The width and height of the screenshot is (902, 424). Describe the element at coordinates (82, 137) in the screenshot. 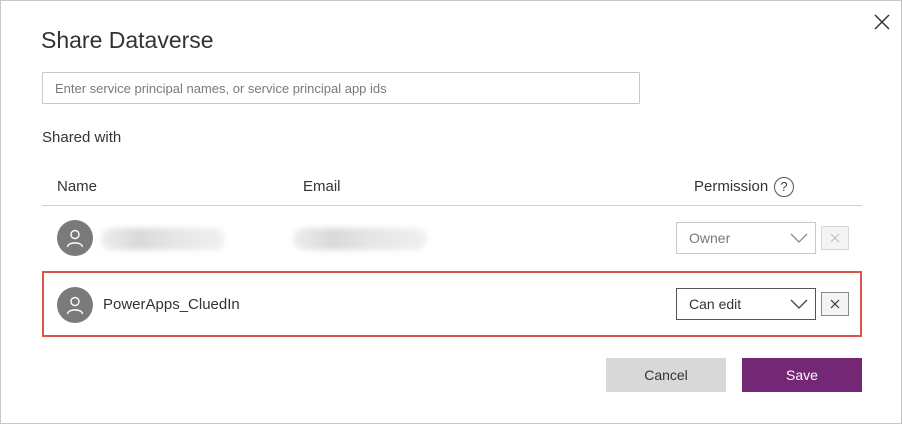

I see `shared-with-label: Shared with` at that location.